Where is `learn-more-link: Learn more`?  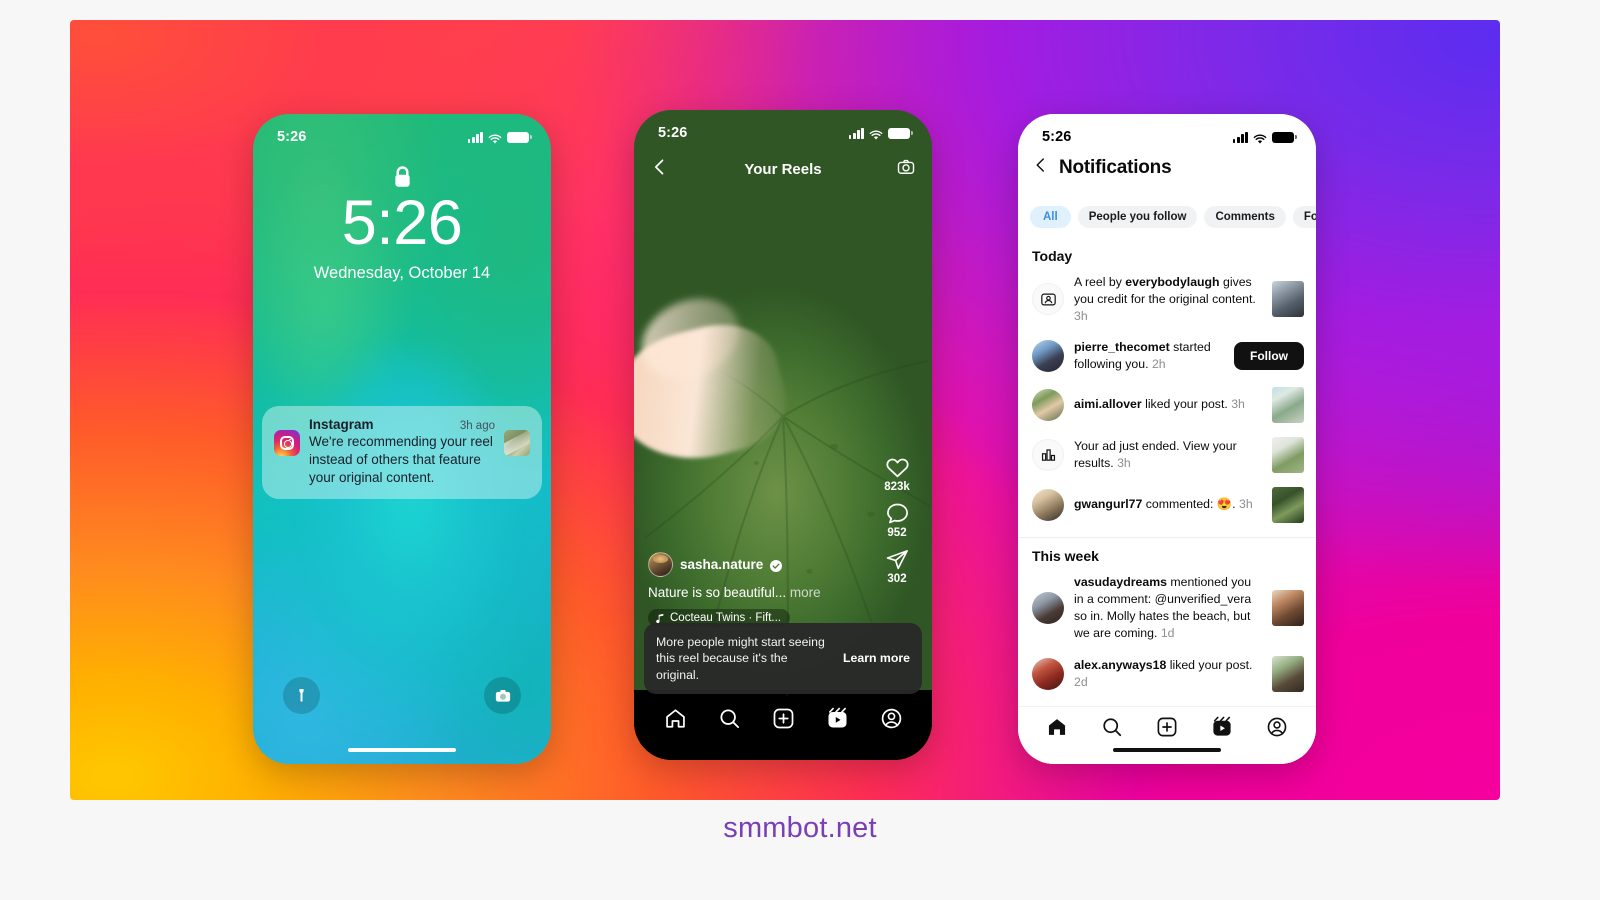 learn-more-link: Learn more is located at coordinates (876, 658).